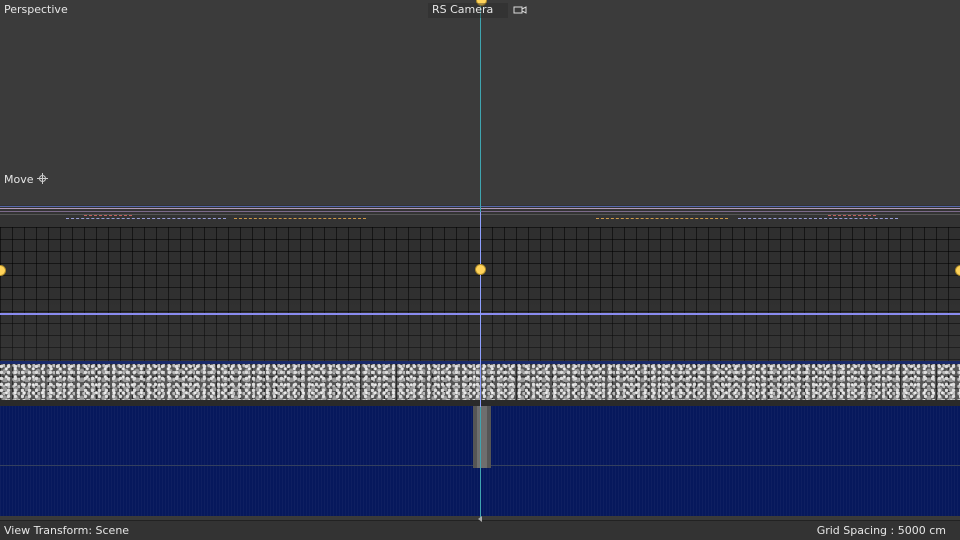 The width and height of the screenshot is (960, 540). Describe the element at coordinates (520, 9) in the screenshot. I see `camera-icon` at that location.